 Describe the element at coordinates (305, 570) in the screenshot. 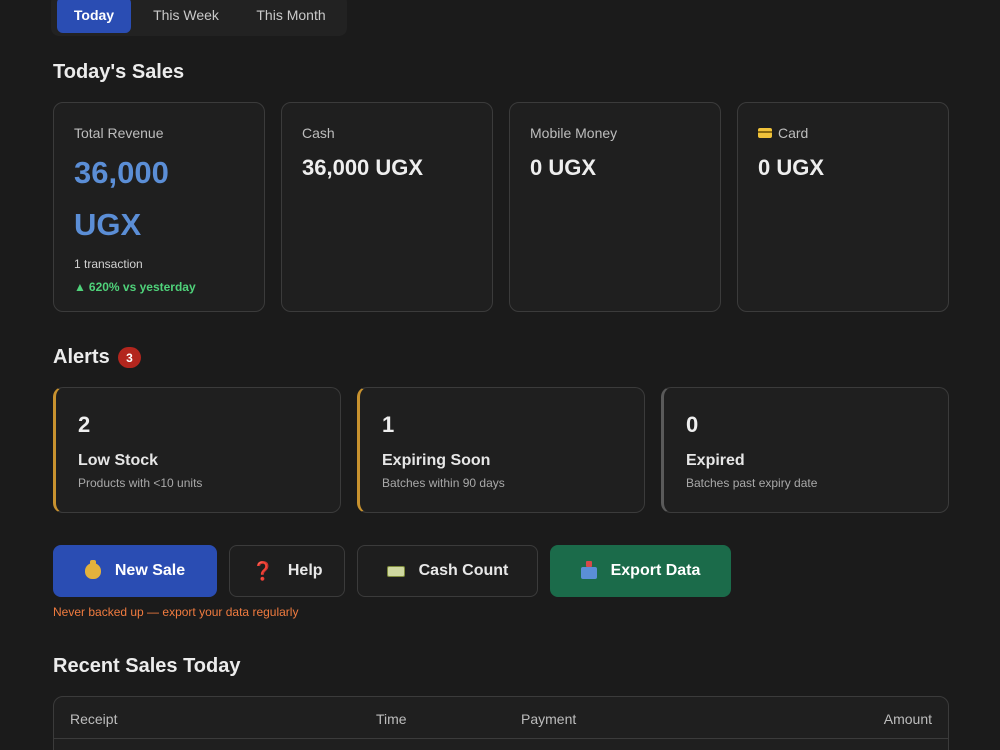

I see `help-label: Help` at that location.